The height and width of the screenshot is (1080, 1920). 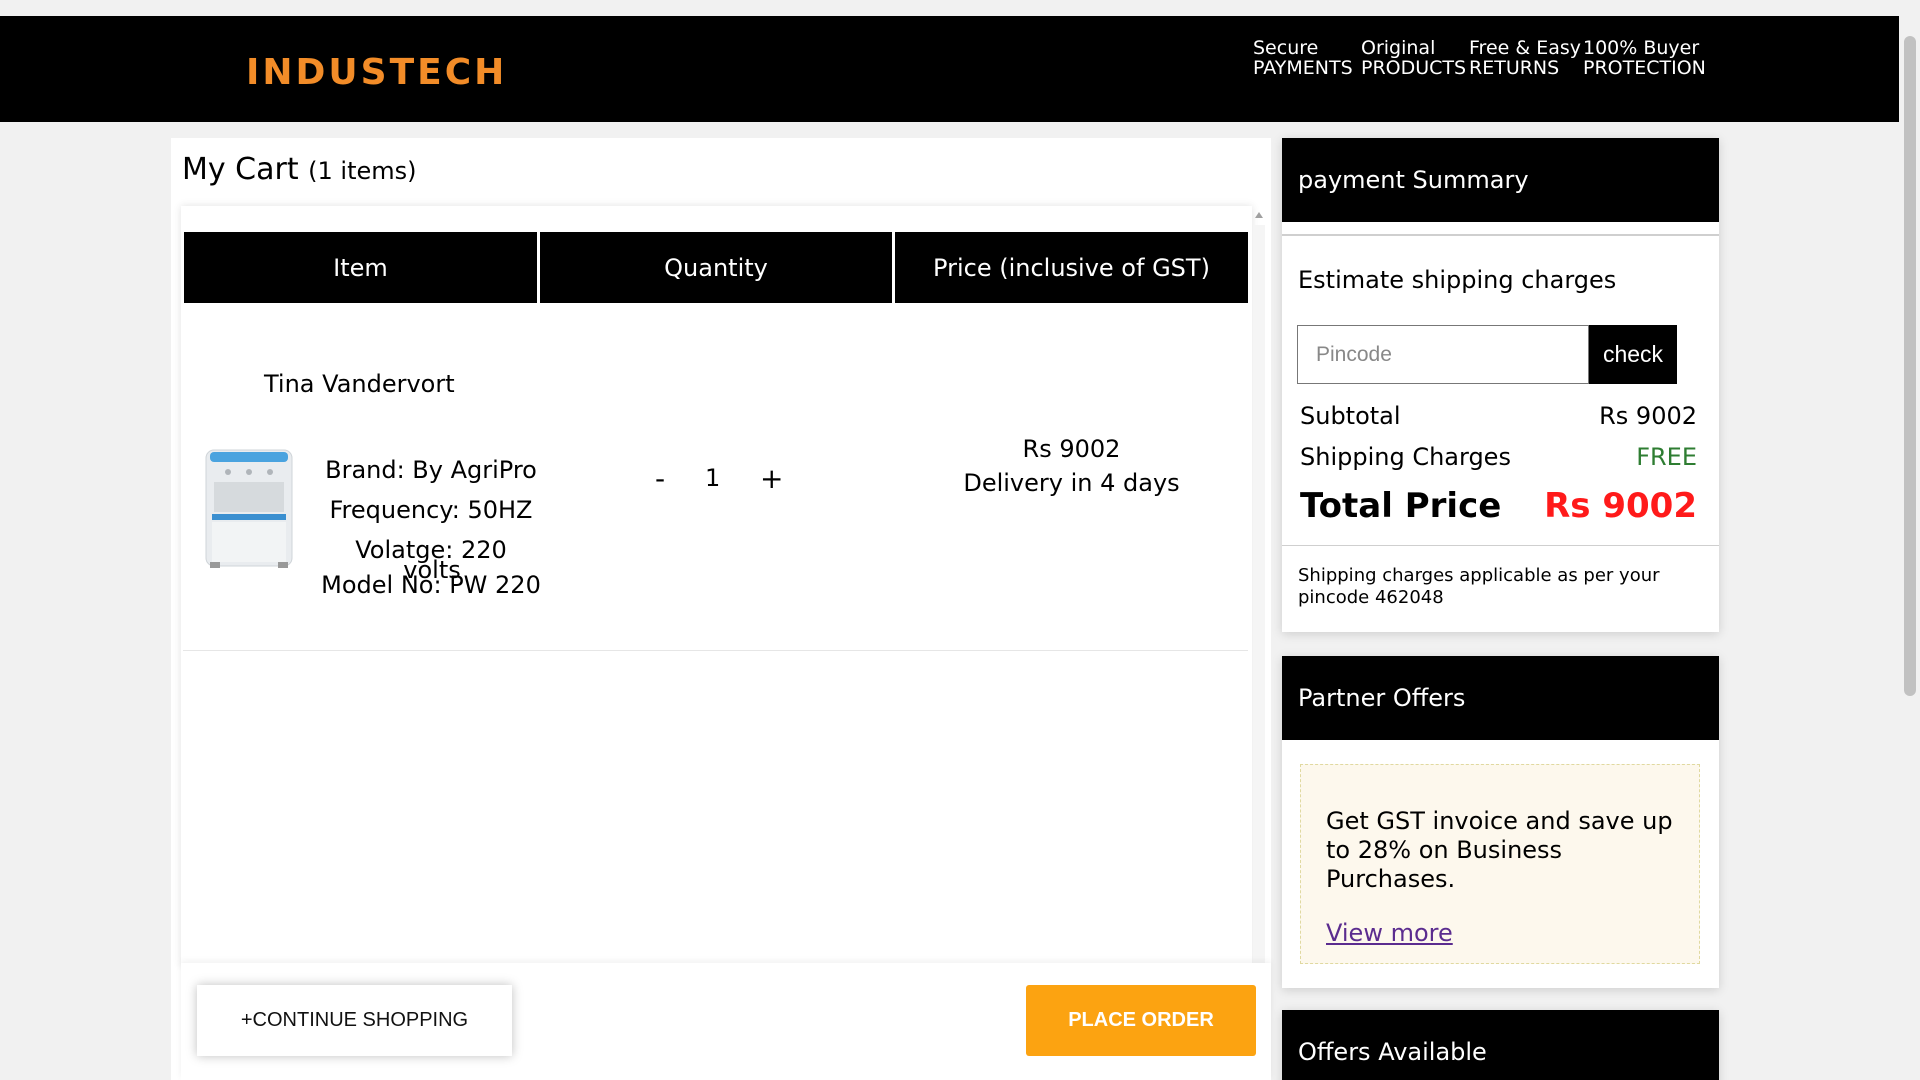 I want to click on product-image, so click(x=249, y=507).